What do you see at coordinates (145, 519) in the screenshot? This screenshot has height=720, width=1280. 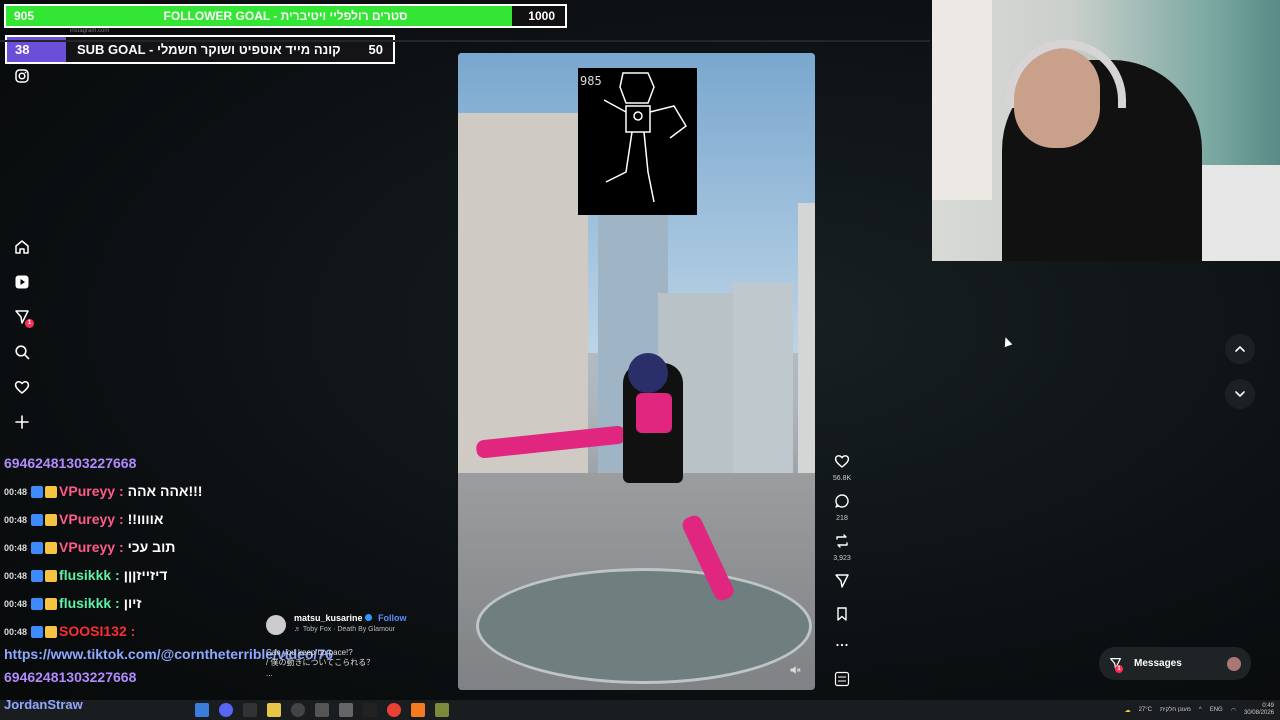 I see `chat-text: !!אוווו` at bounding box center [145, 519].